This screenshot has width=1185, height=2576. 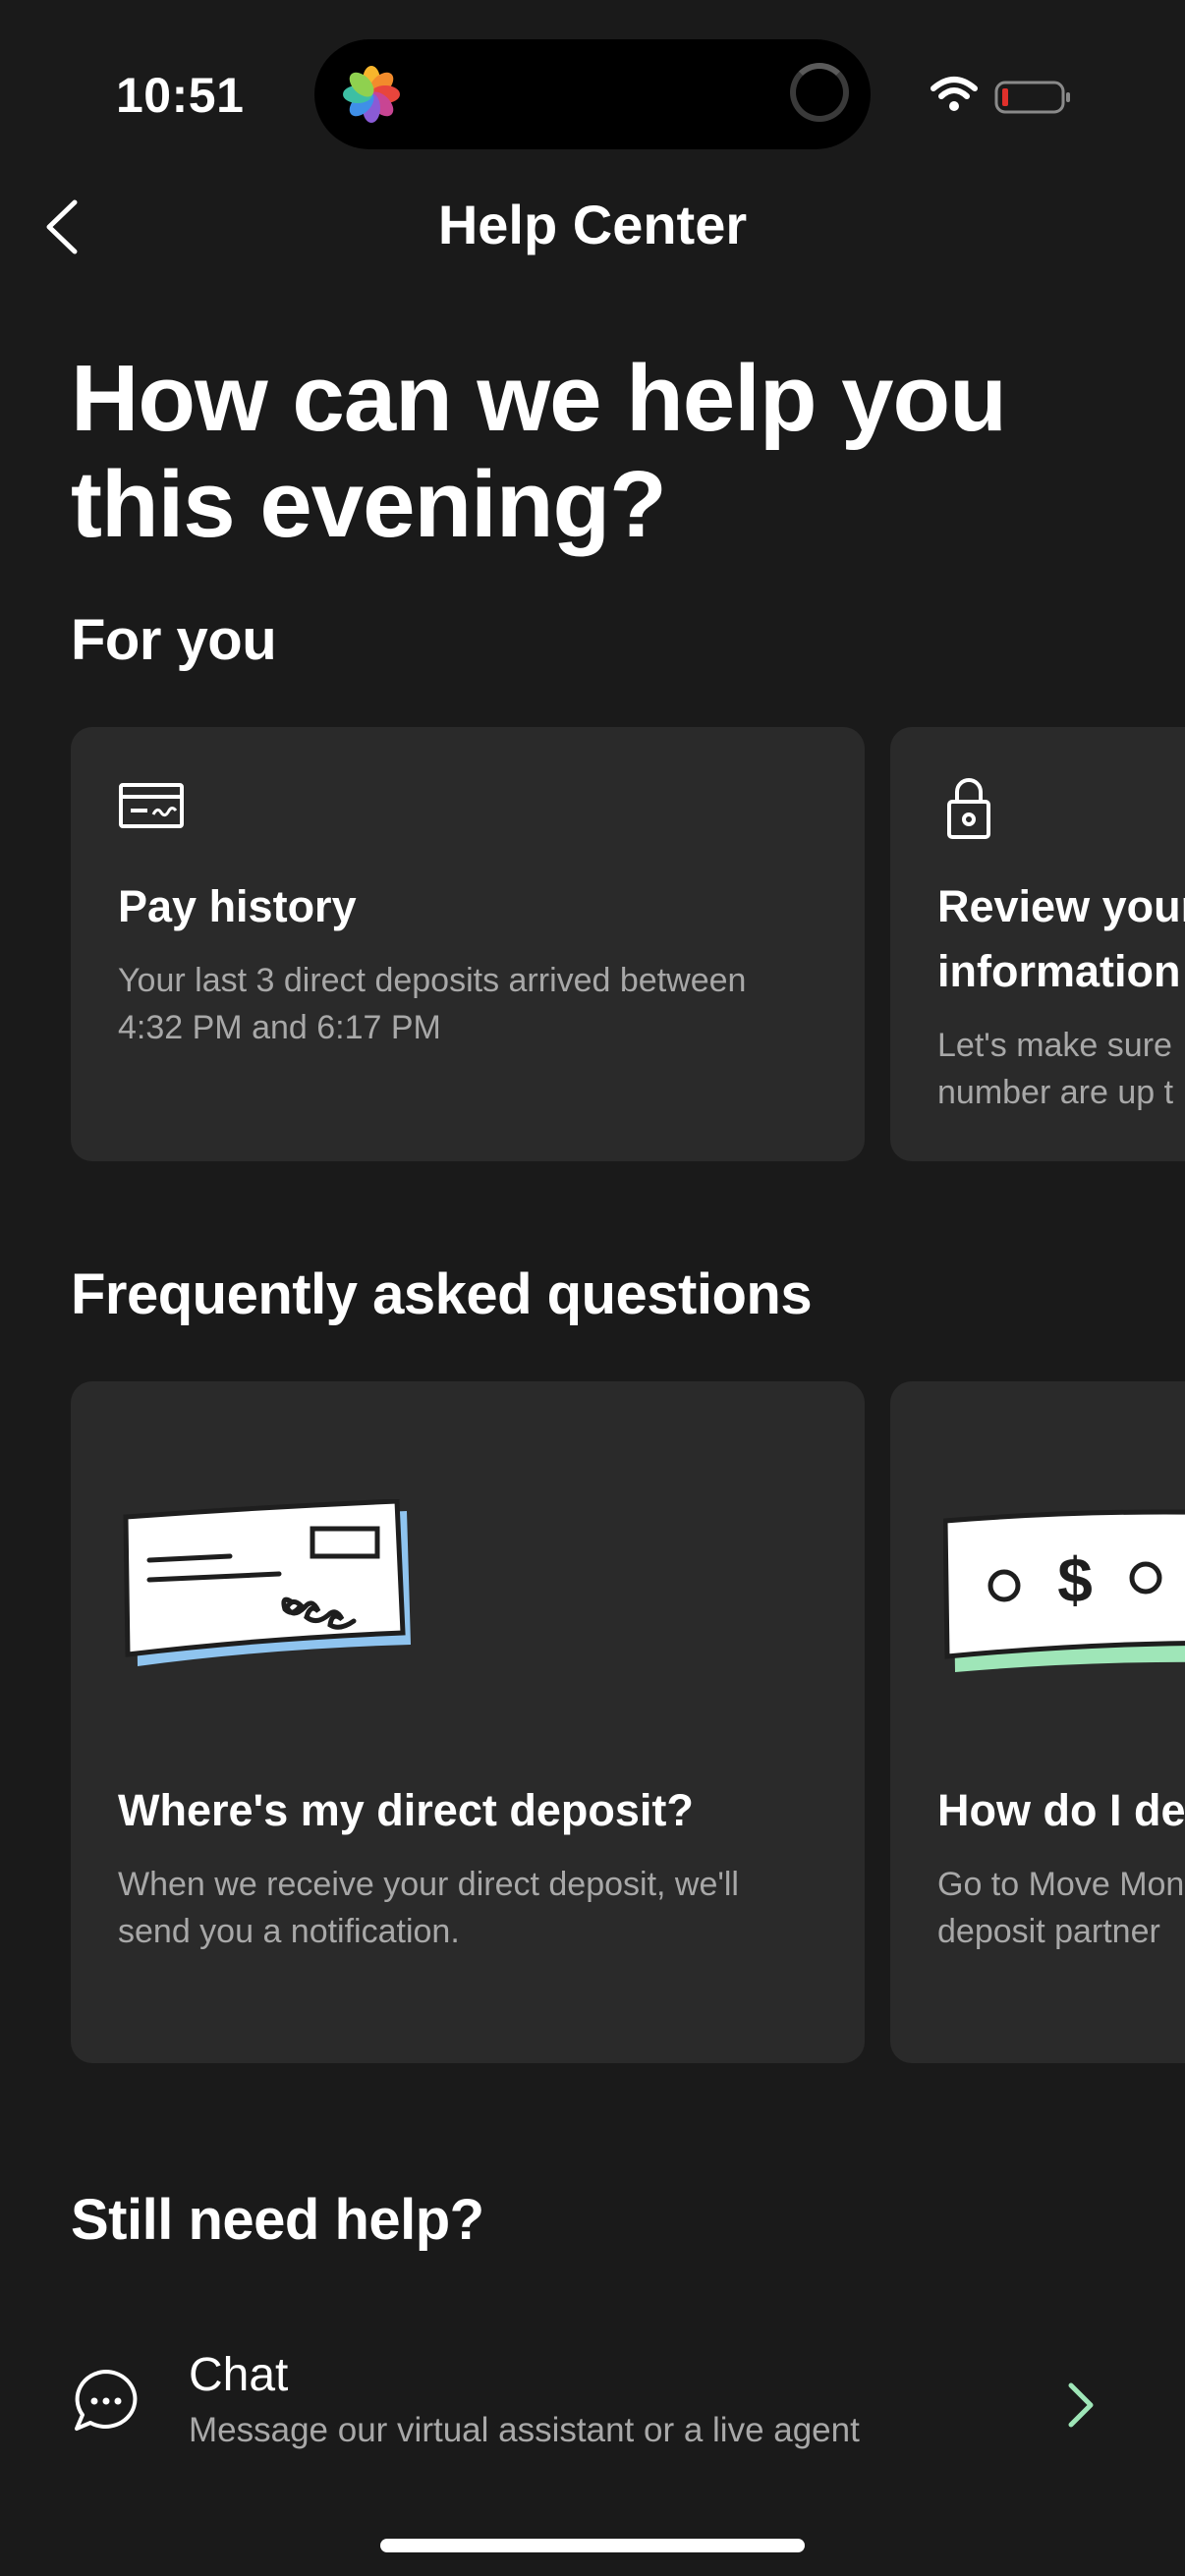 What do you see at coordinates (1056, 1092) in the screenshot?
I see `card-desc-line-2: number are up t` at bounding box center [1056, 1092].